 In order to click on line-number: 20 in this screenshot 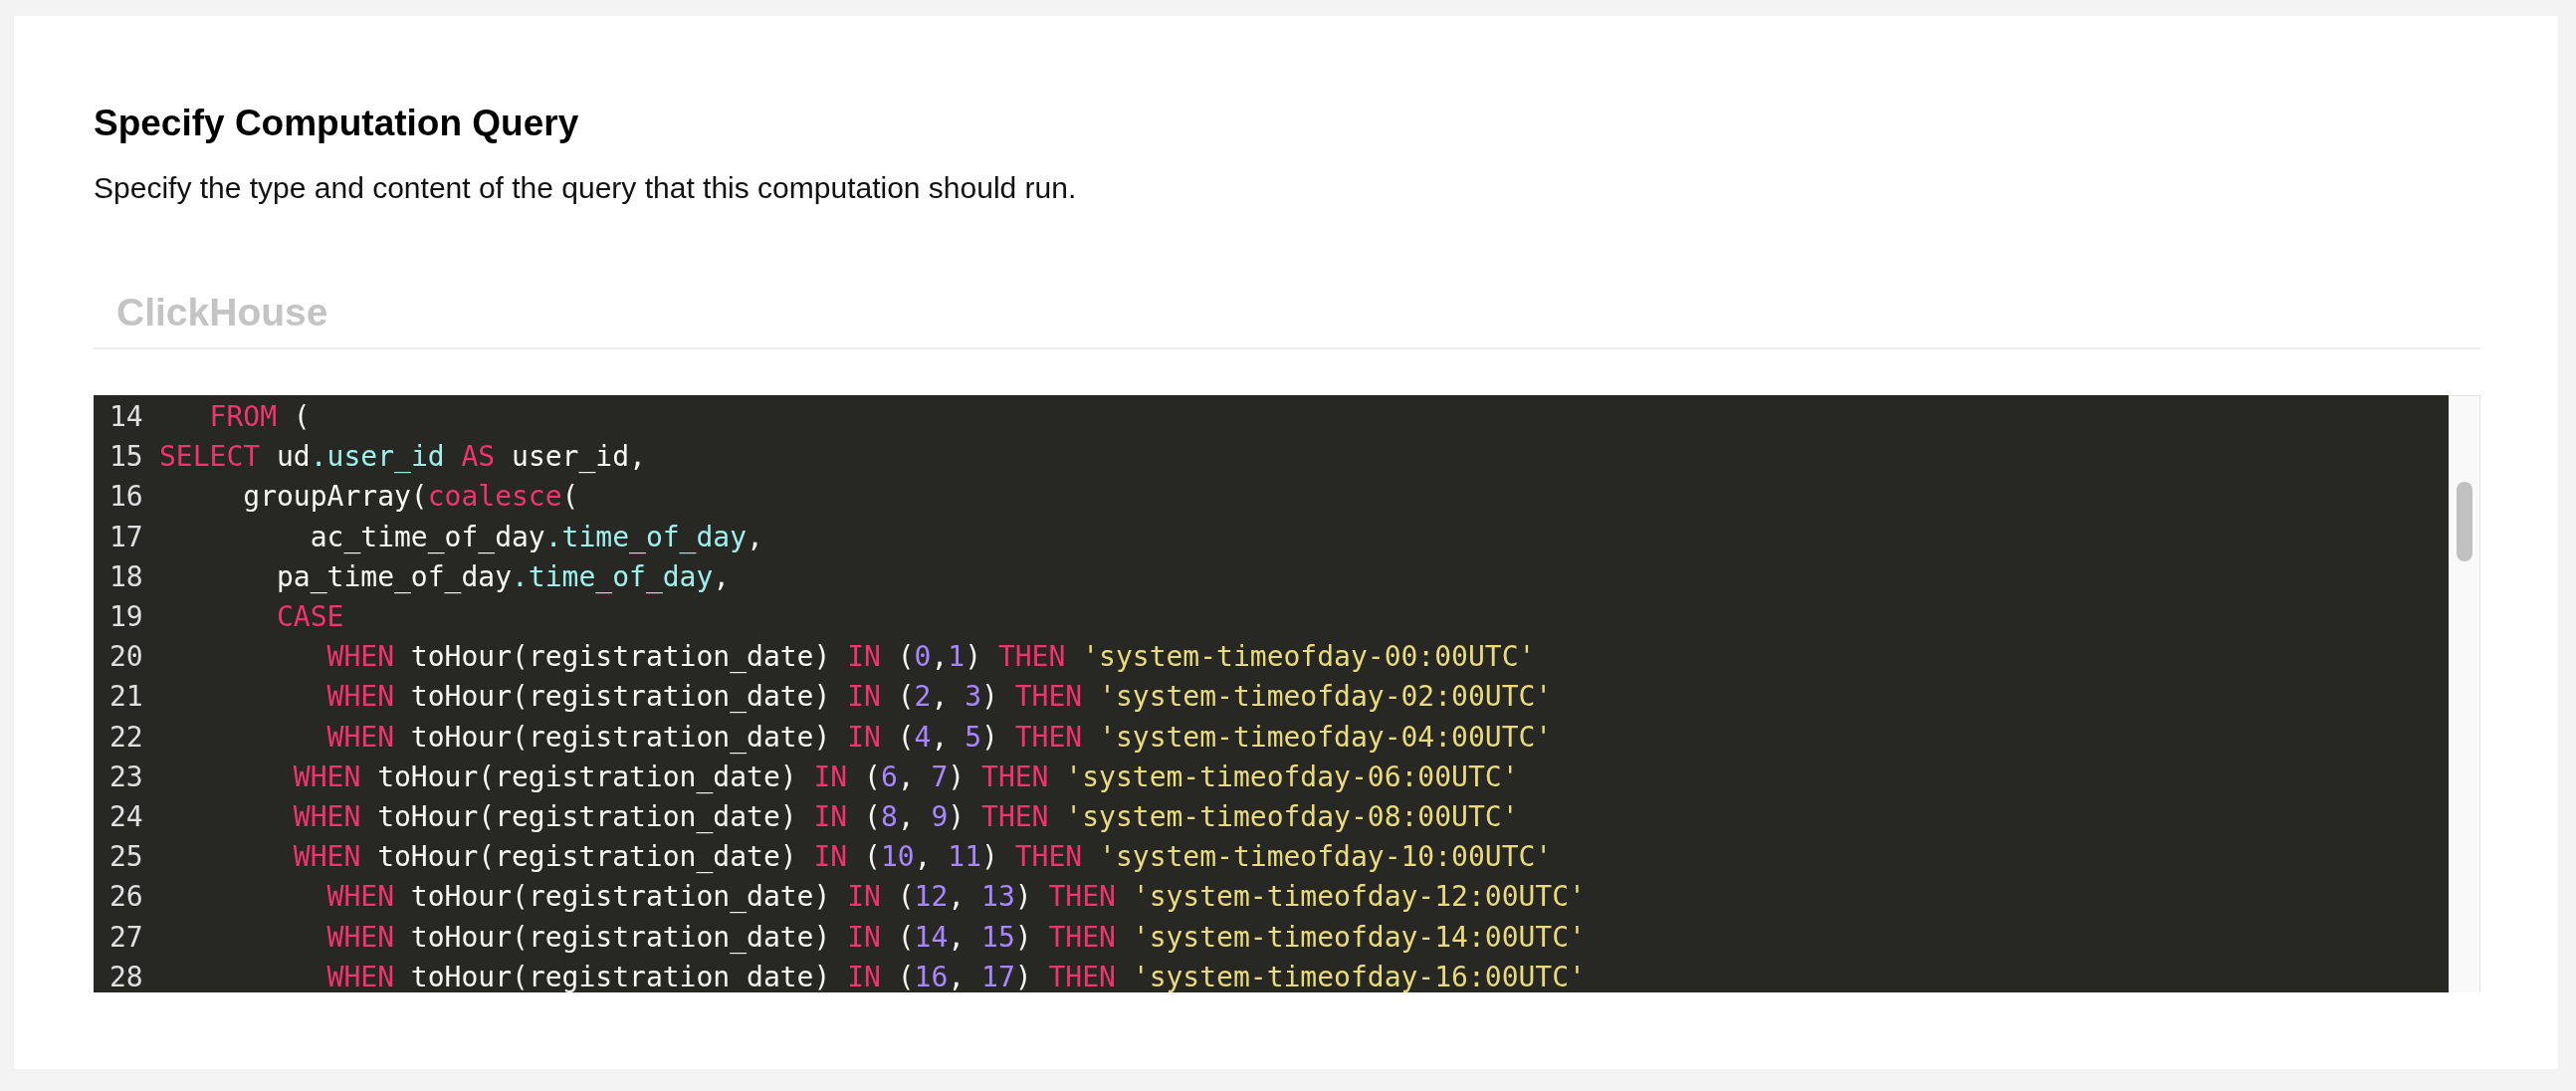, I will do `click(126, 657)`.